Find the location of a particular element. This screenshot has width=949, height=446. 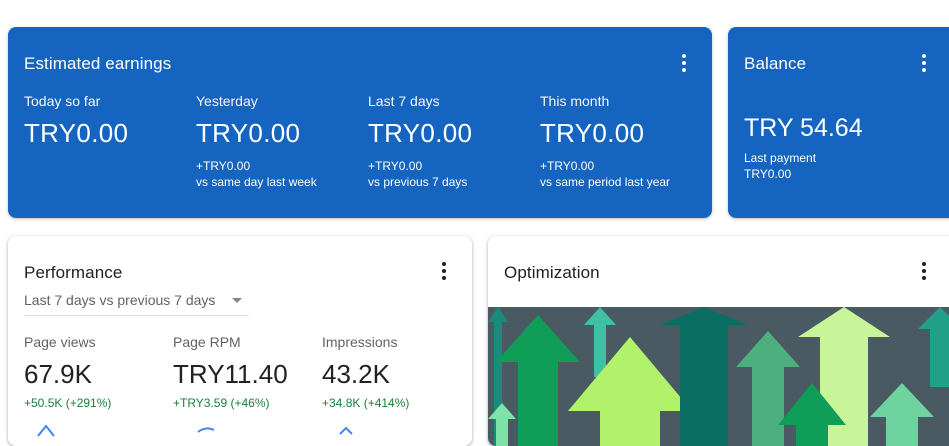

sparkline-peeks is located at coordinates (195, 430).